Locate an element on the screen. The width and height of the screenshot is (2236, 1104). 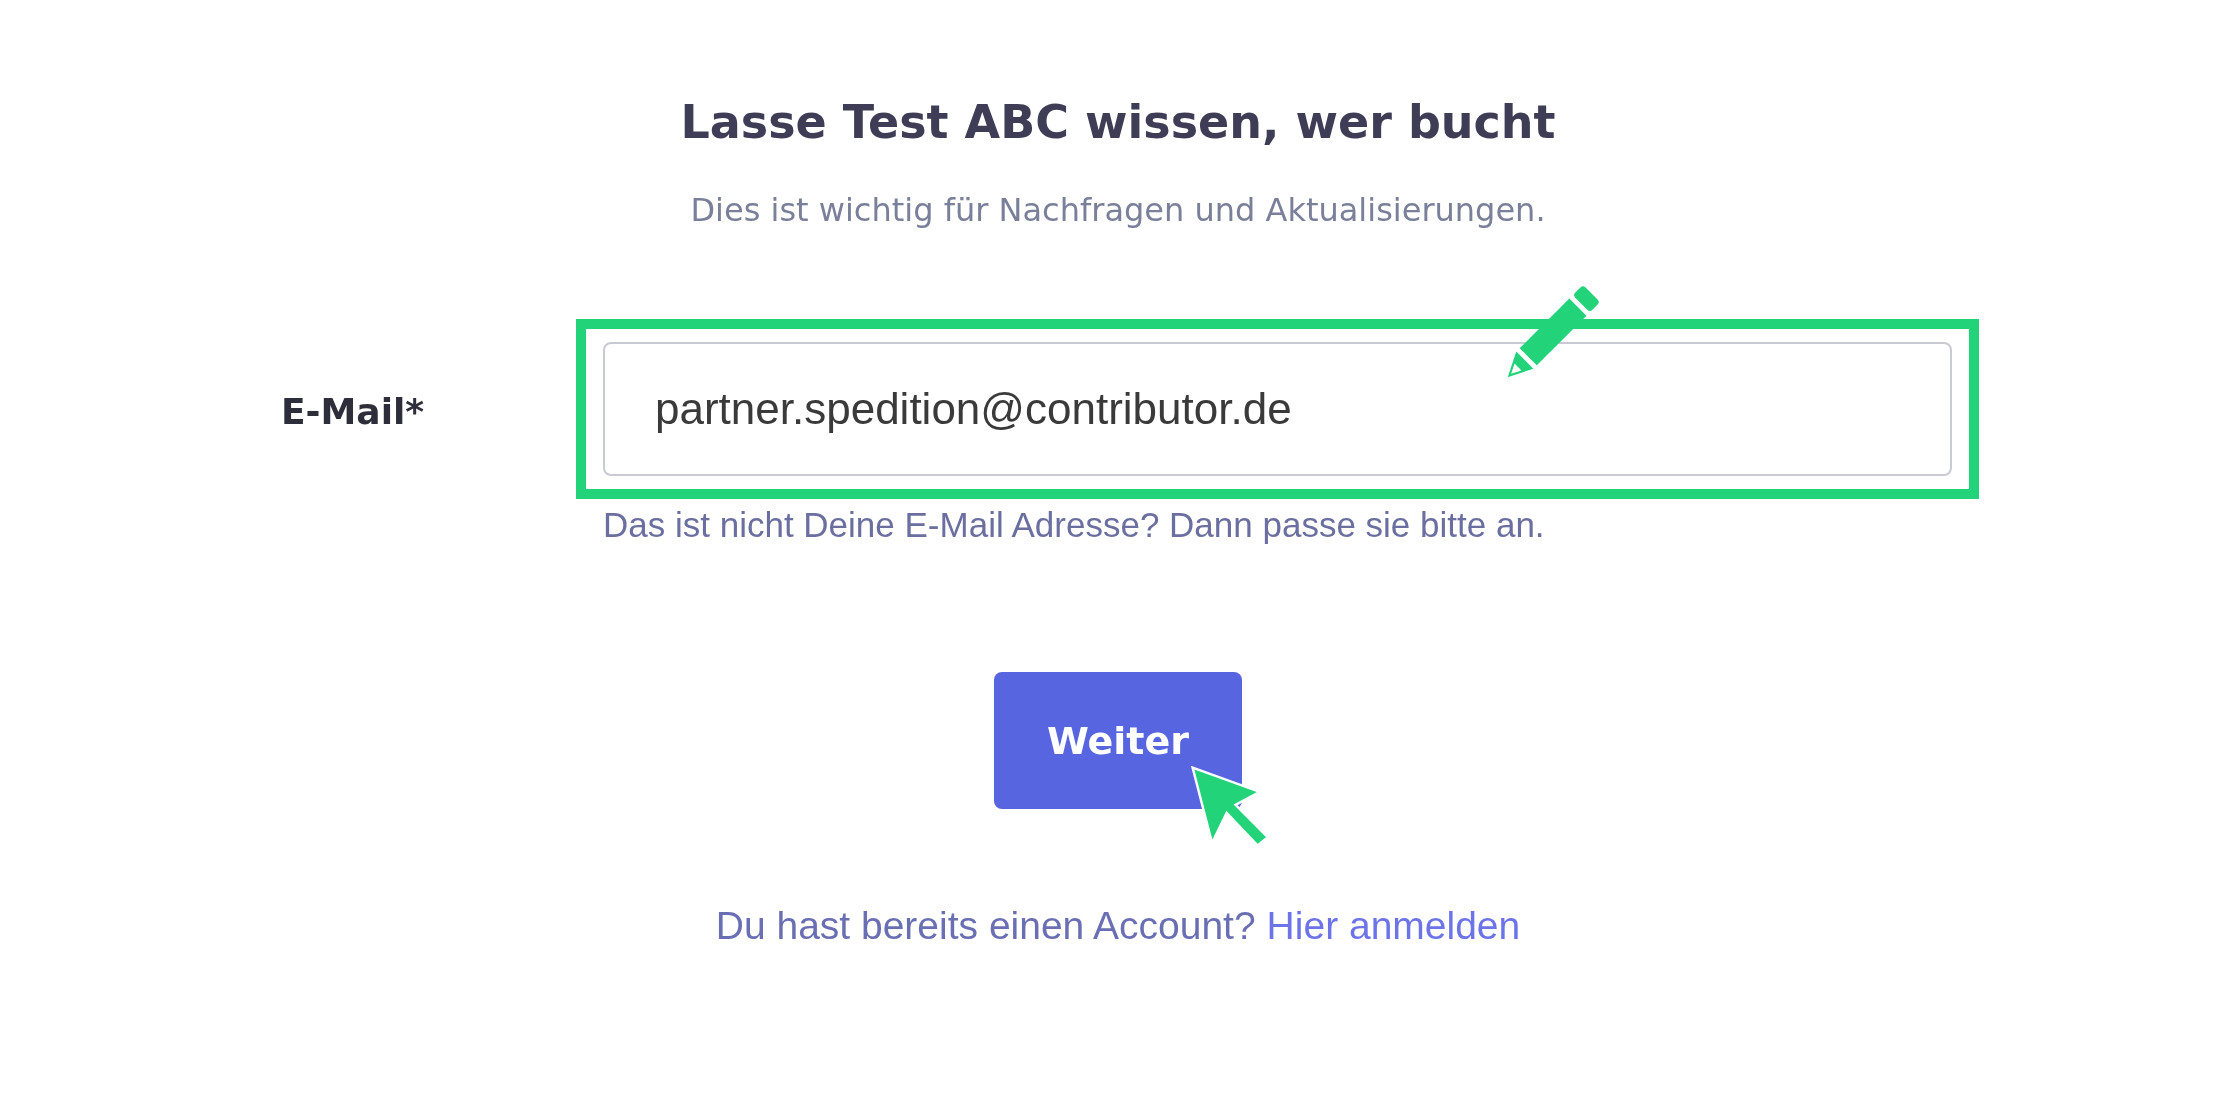
account-question: Du hast bereits einen Account? is located at coordinates (985, 926).